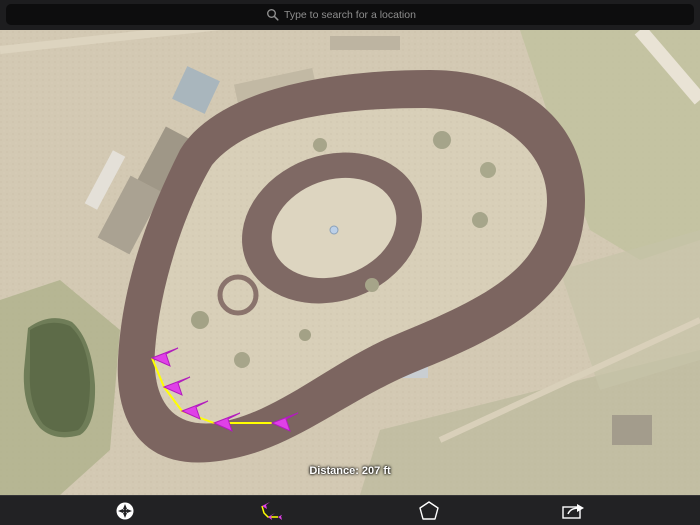 This screenshot has width=700, height=525. I want to click on search-bar, so click(350, 15).